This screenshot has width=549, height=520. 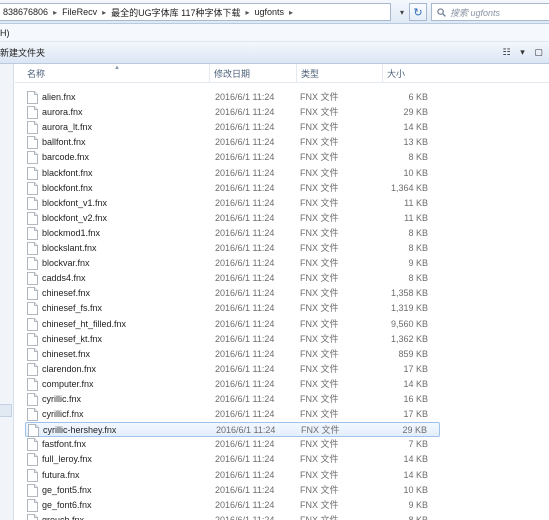 What do you see at coordinates (418, 263) in the screenshot?
I see `file-size: 9 KB` at bounding box center [418, 263].